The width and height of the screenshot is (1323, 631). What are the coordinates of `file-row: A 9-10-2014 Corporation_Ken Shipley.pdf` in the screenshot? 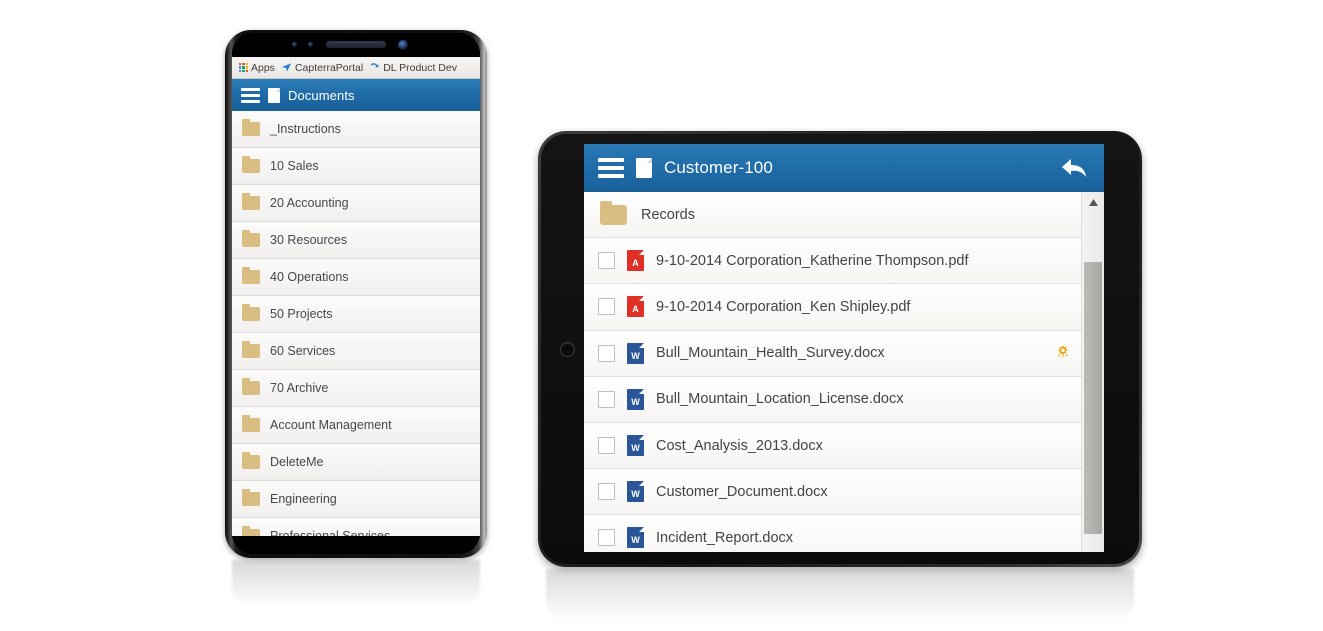 It's located at (833, 307).